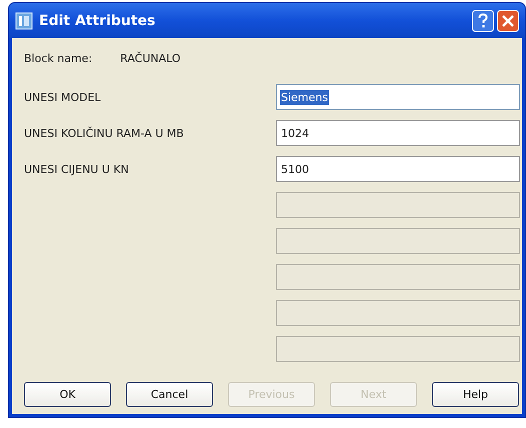 This screenshot has width=526, height=428. What do you see at coordinates (24, 21) in the screenshot?
I see `window-icon` at bounding box center [24, 21].